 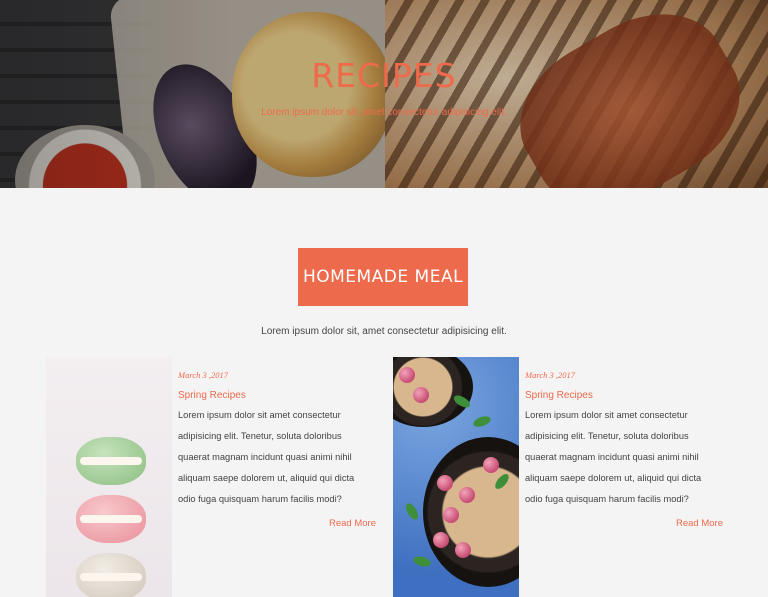 What do you see at coordinates (471, 512) in the screenshot?
I see `skillet-main` at bounding box center [471, 512].